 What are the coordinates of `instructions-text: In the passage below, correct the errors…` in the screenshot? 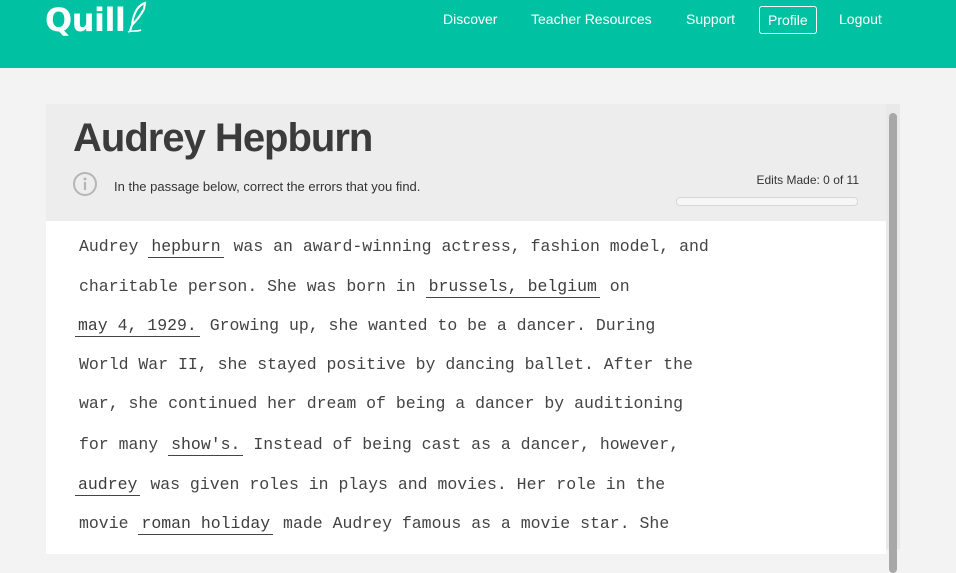 It's located at (267, 186).